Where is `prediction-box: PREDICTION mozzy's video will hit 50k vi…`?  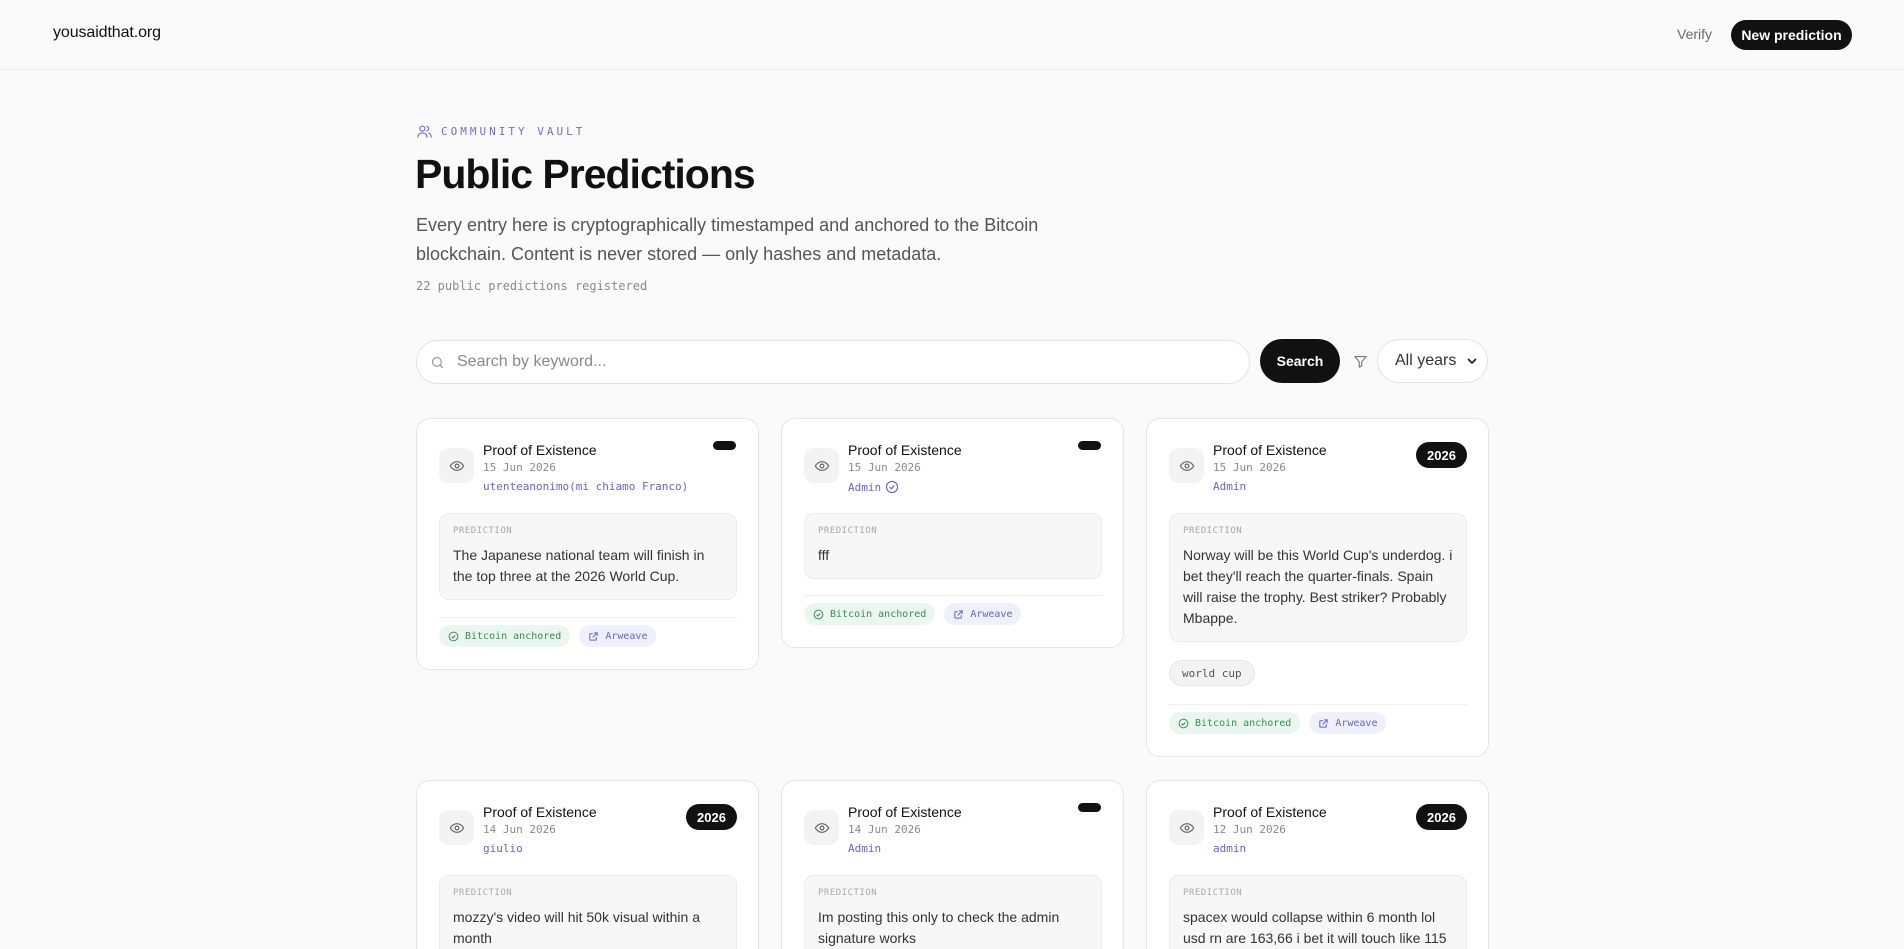
prediction-box: PREDICTION mozzy's video will hit 50k vi… is located at coordinates (588, 912).